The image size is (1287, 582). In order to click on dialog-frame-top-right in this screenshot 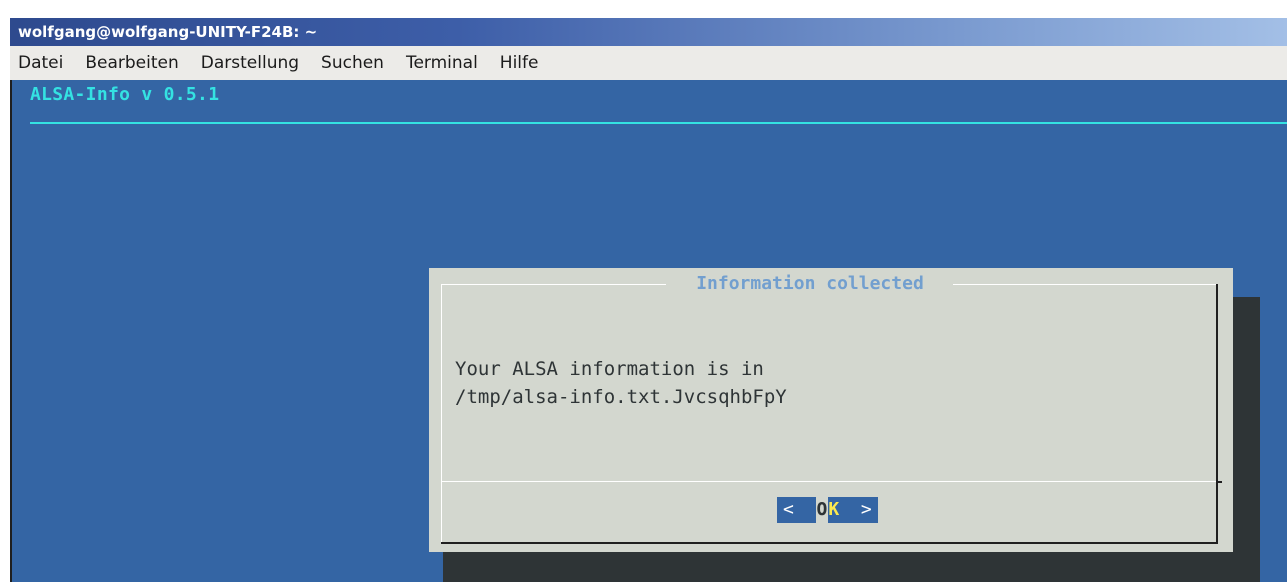, I will do `click(1084, 284)`.